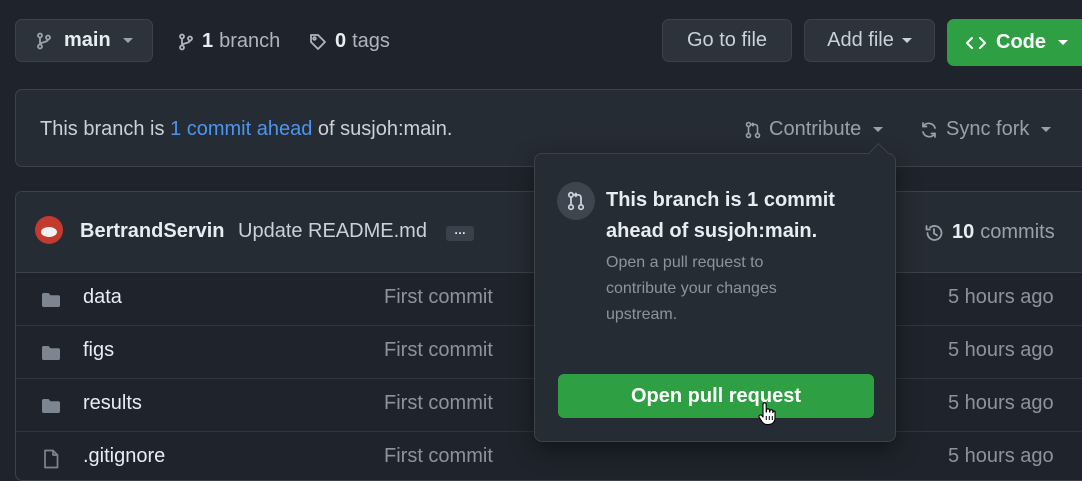 The image size is (1082, 481). Describe the element at coordinates (124, 456) in the screenshot. I see `file-name-link: .gitignore` at that location.